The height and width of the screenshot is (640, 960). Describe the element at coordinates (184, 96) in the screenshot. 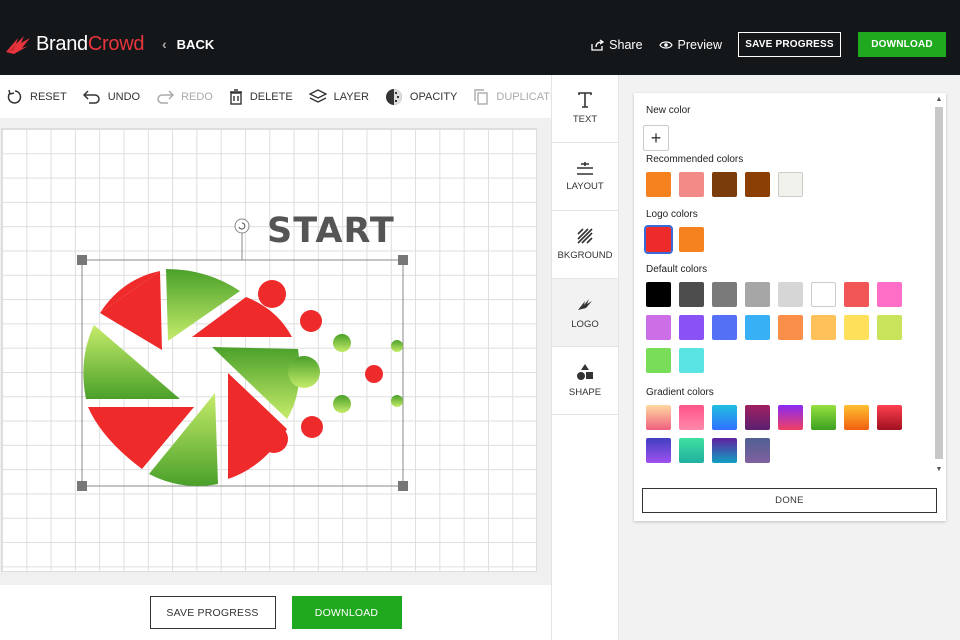

I see `redo-button: REDO` at that location.